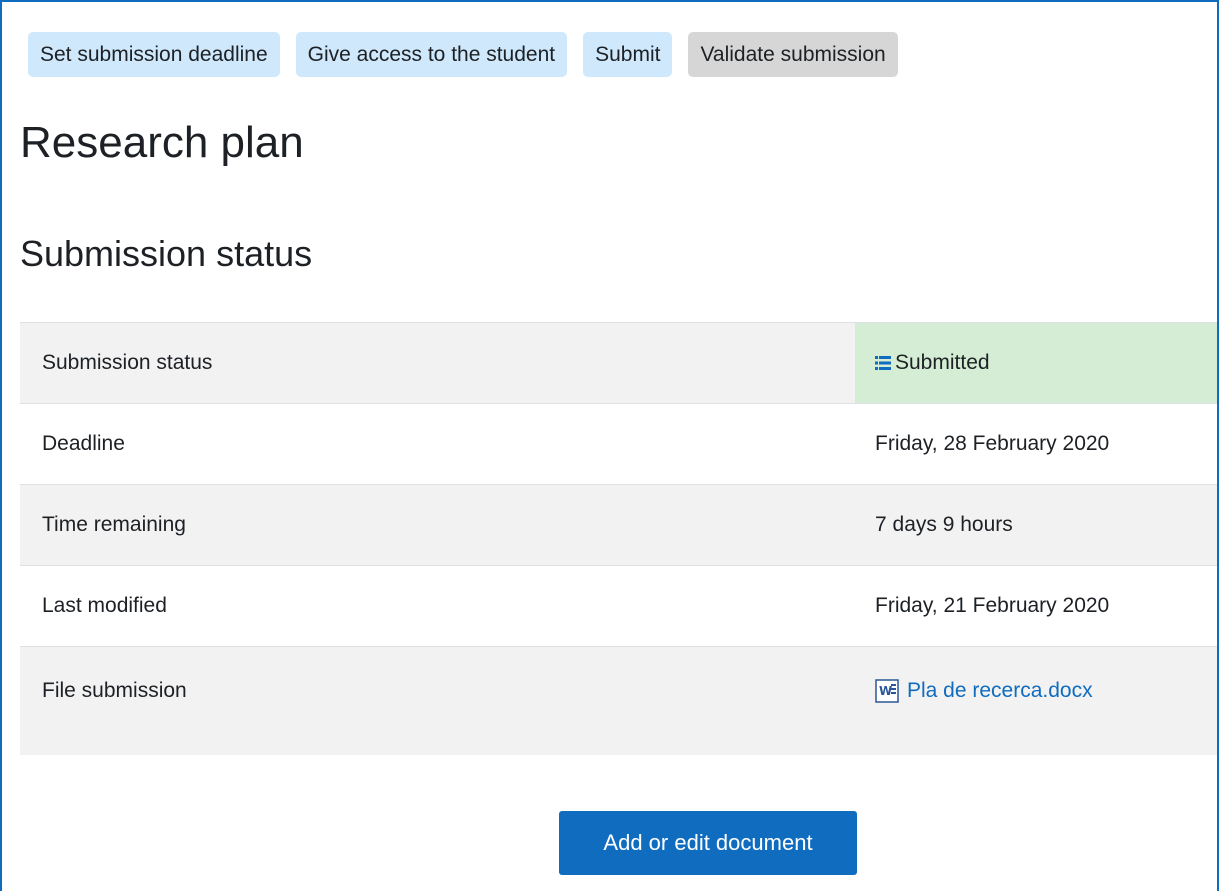 Image resolution: width=1219 pixels, height=891 pixels. Describe the element at coordinates (1036, 363) in the screenshot. I see `submission-status-value: Submitted` at that location.